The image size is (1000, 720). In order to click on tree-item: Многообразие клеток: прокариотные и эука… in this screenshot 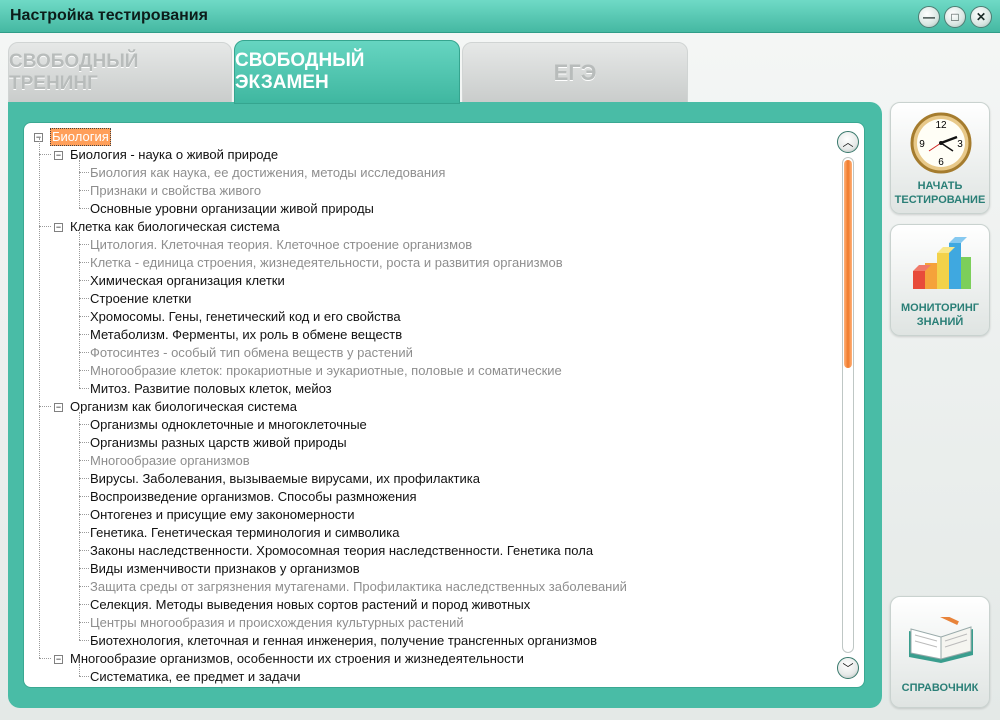, I will do `click(429, 371)`.